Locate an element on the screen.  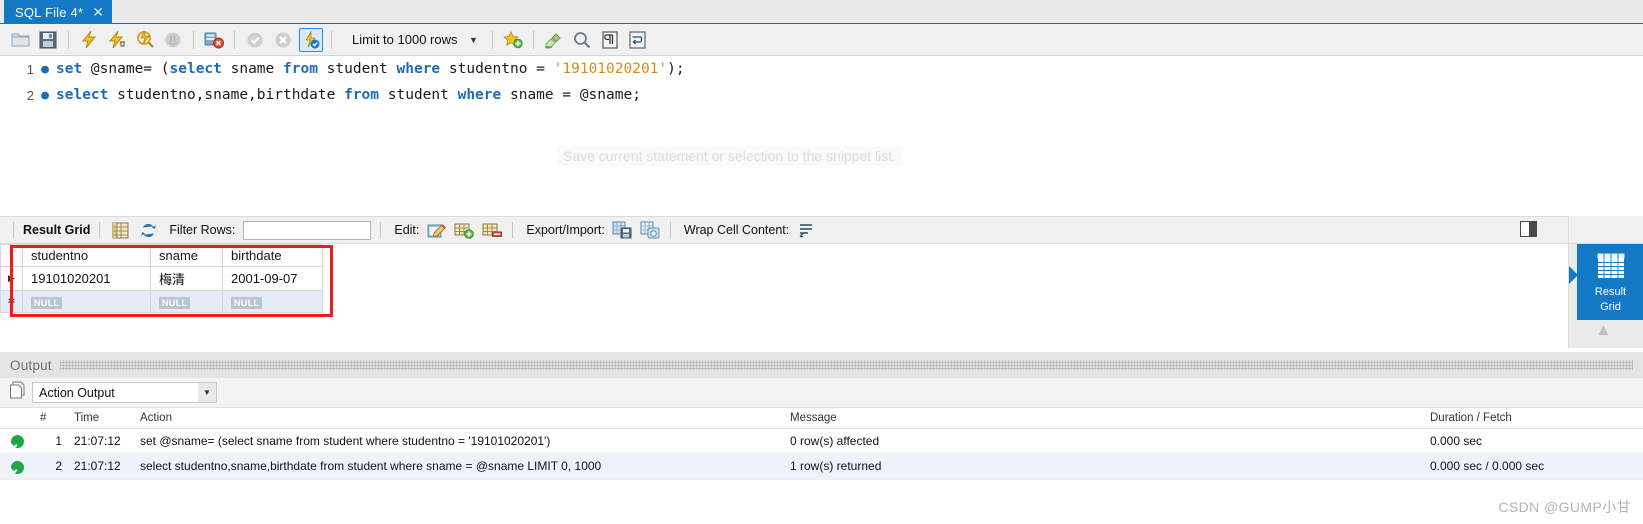
cell-studentno-null: NULL is located at coordinates (86, 301).